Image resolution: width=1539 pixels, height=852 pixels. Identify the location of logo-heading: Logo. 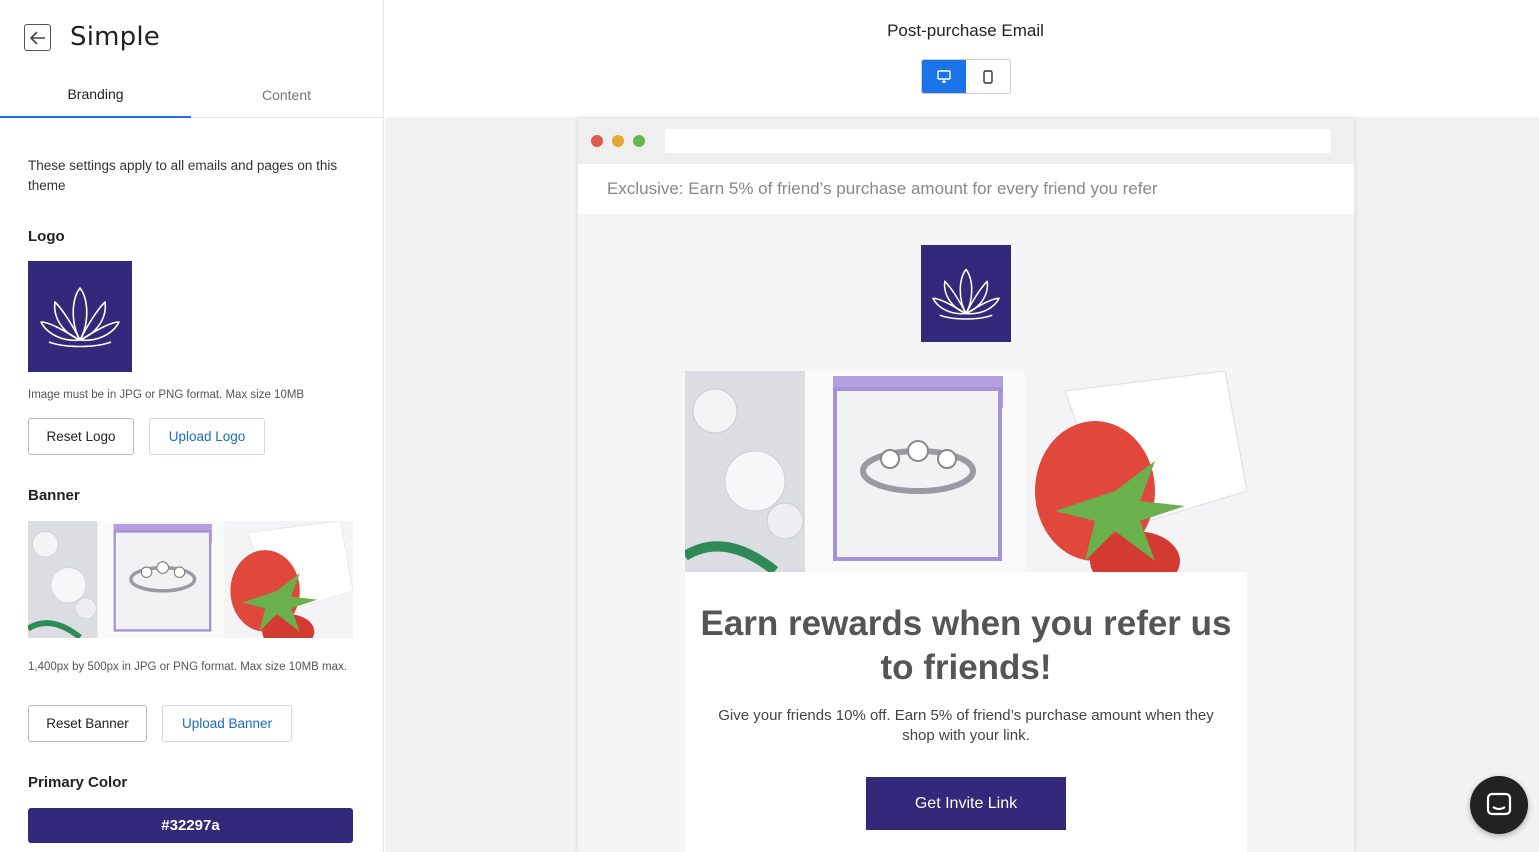
(46, 236).